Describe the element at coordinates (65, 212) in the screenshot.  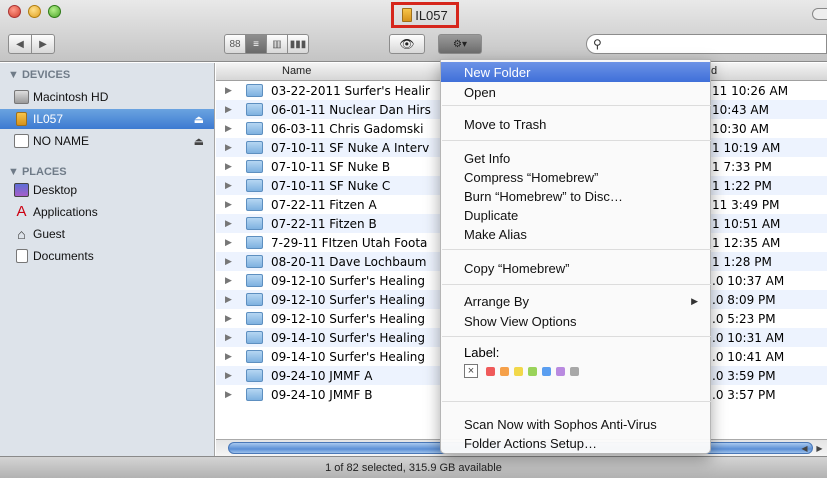
I see `sidebar-item-label: Applications` at that location.